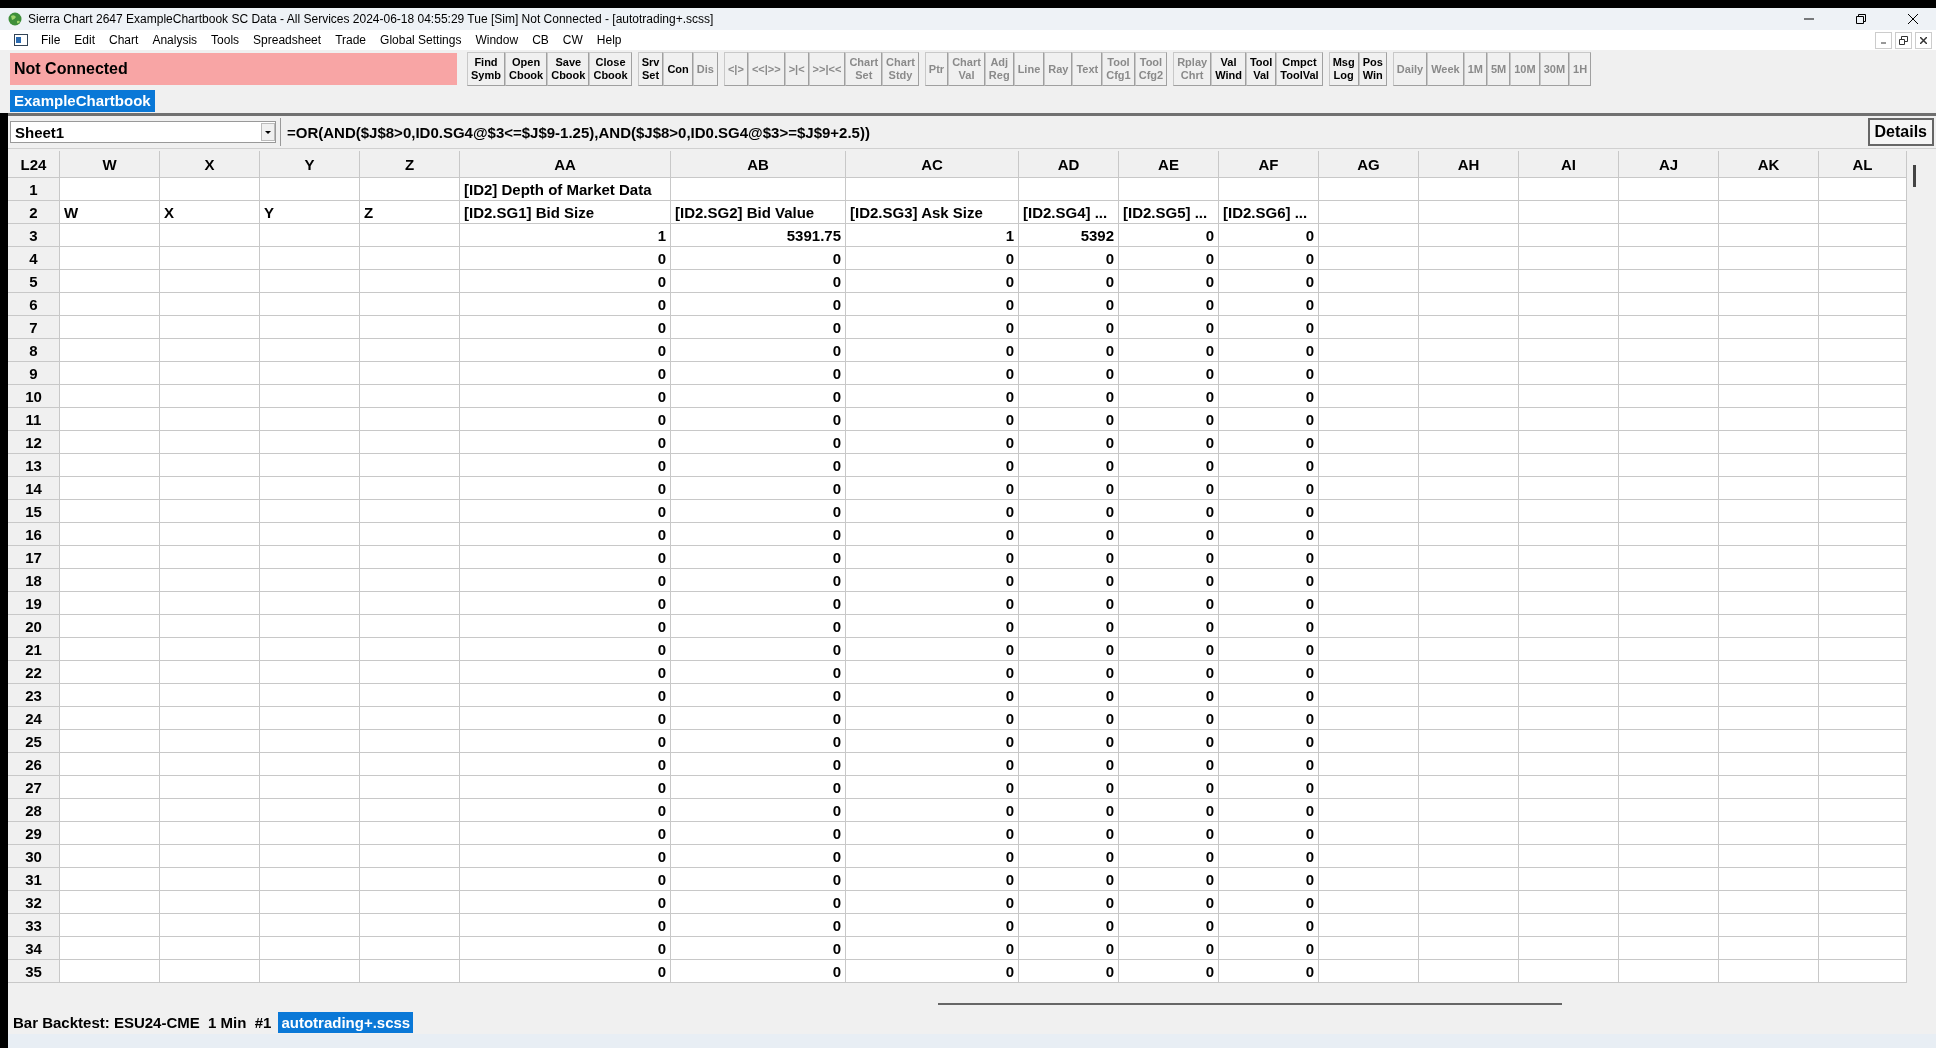  What do you see at coordinates (34, 764) in the screenshot?
I see `row-header: 26` at bounding box center [34, 764].